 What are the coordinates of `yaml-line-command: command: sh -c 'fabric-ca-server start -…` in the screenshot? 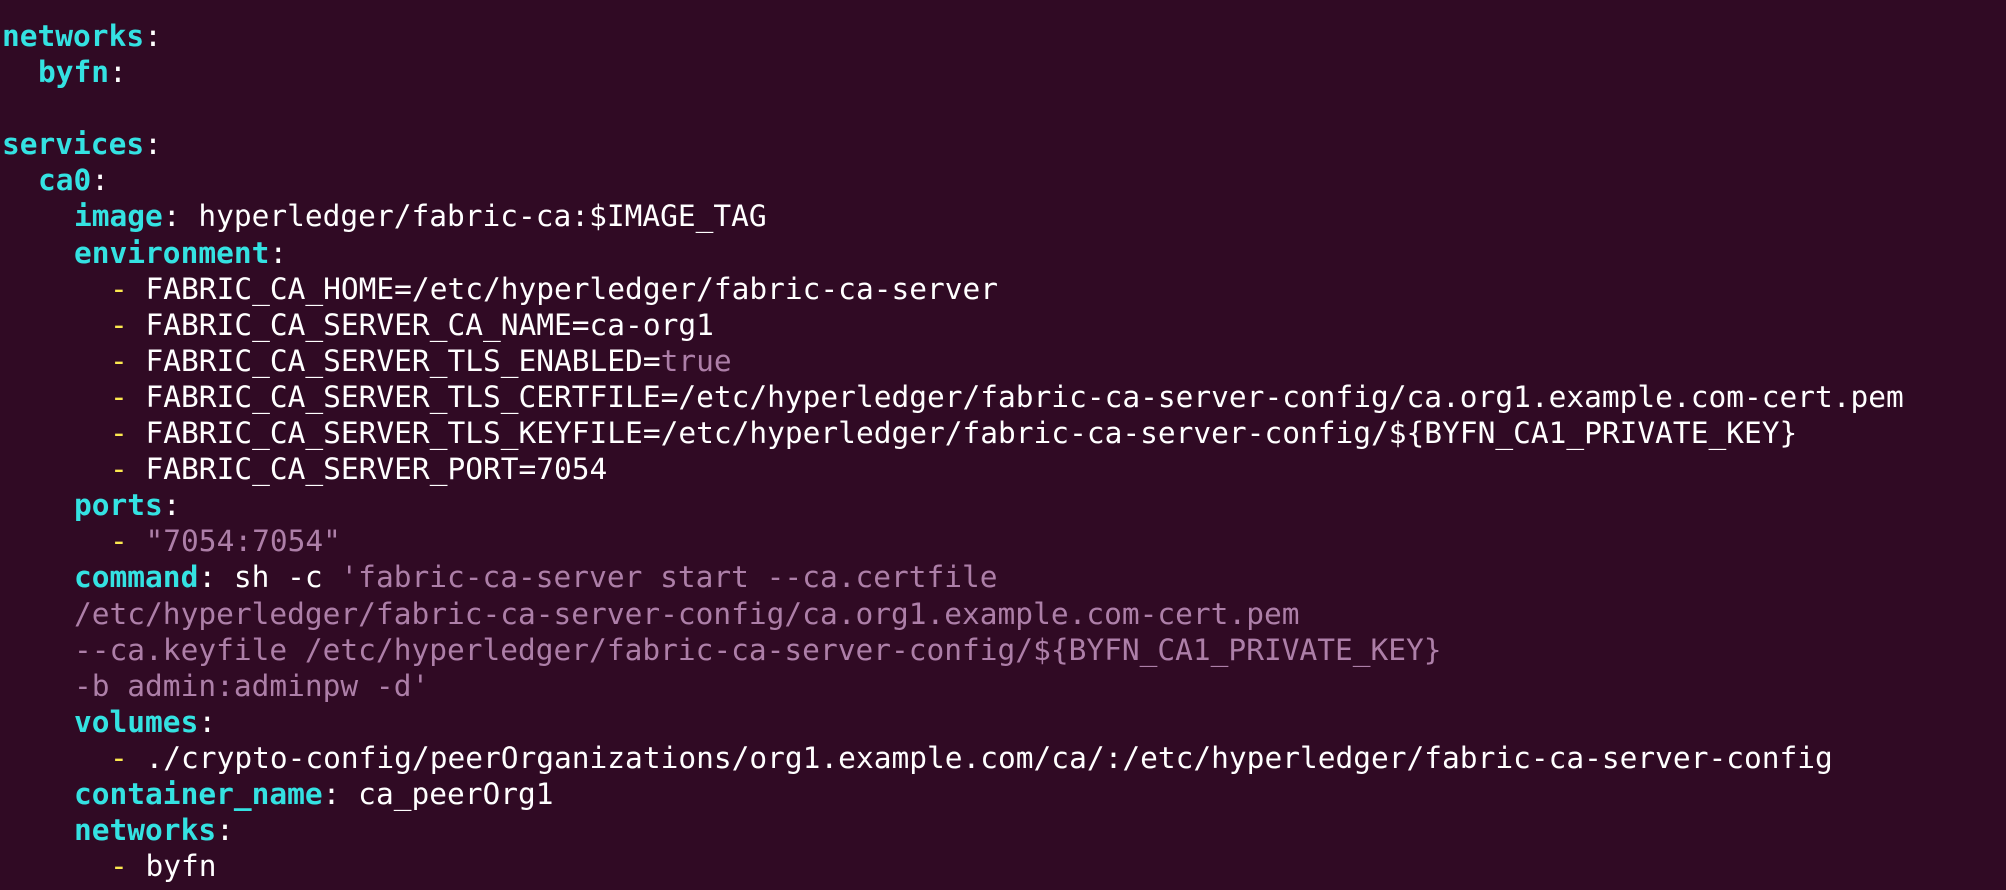 It's located at (1003, 577).